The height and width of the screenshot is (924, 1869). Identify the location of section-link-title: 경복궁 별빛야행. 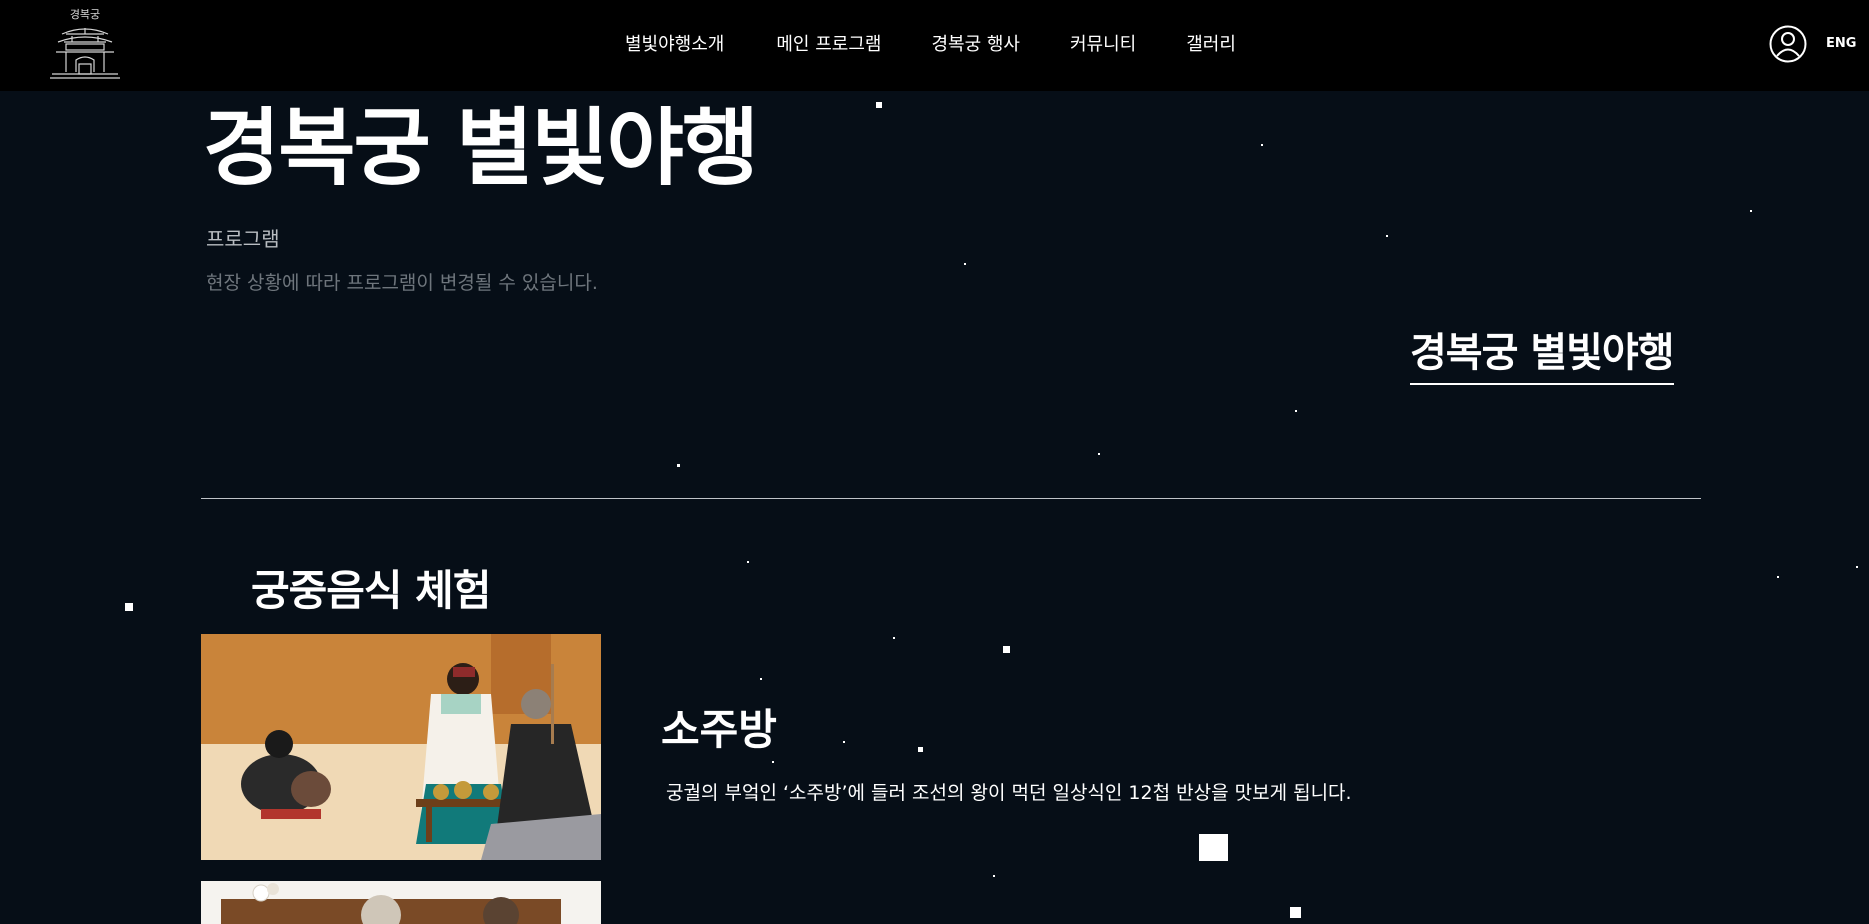
(1542, 356).